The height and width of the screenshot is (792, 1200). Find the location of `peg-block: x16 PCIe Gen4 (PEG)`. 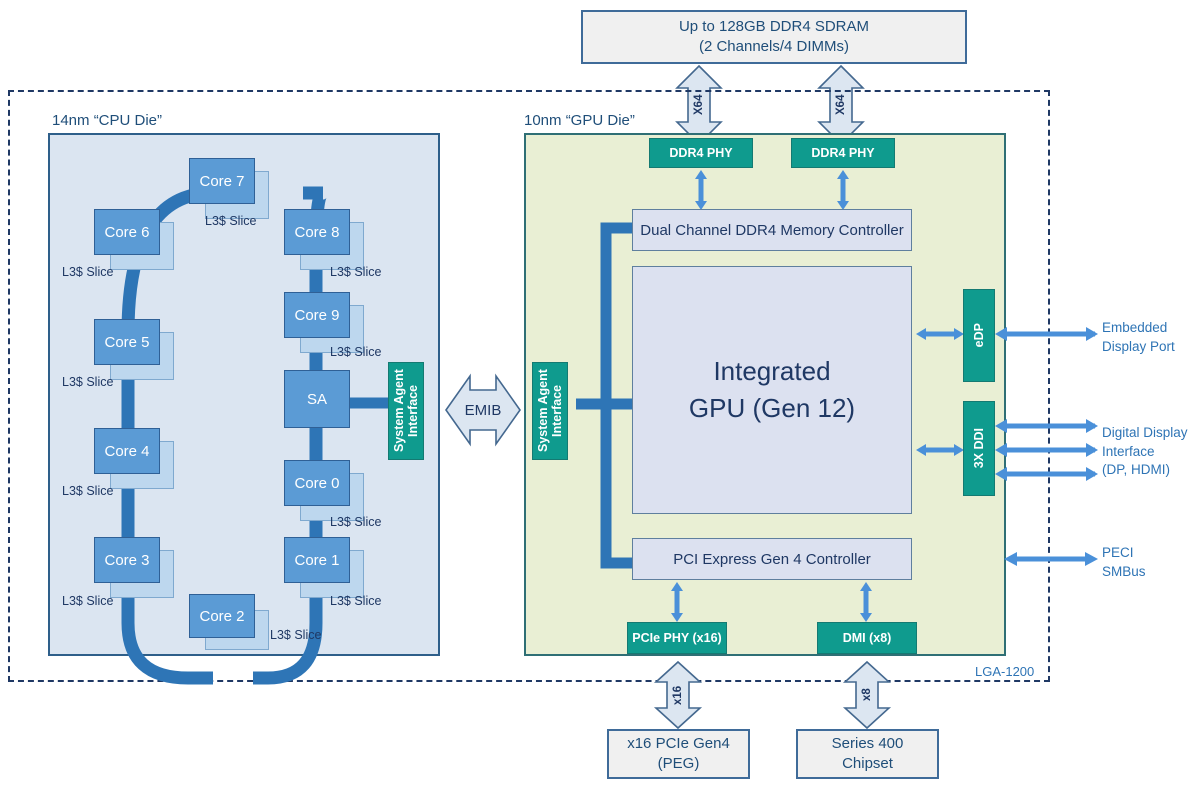

peg-block: x16 PCIe Gen4 (PEG) is located at coordinates (678, 754).